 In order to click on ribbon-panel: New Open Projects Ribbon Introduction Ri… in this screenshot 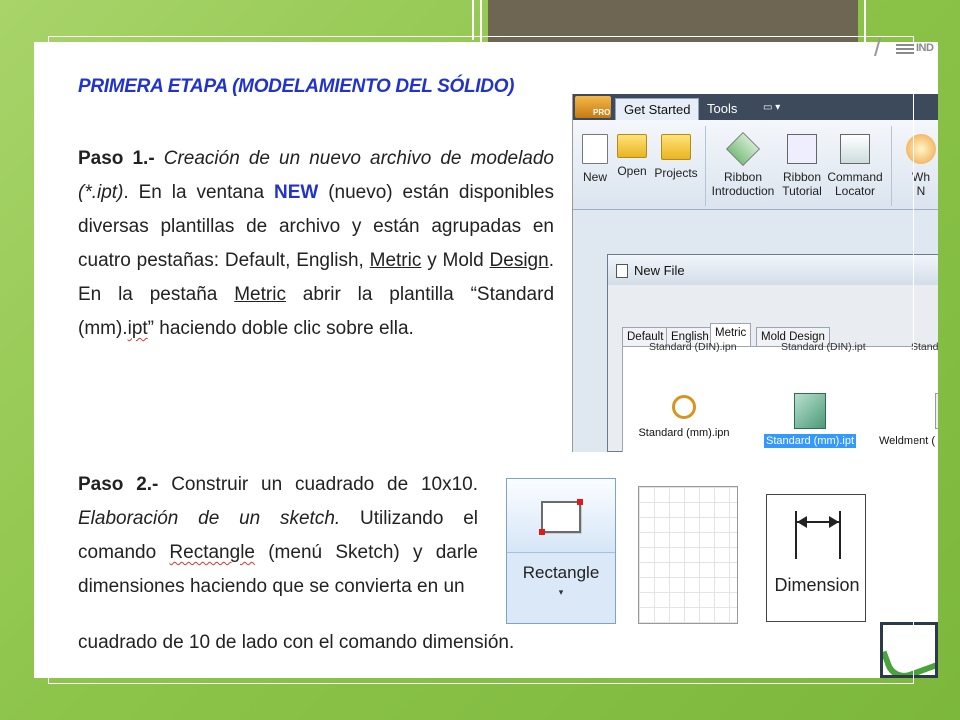, I will do `click(755, 165)`.